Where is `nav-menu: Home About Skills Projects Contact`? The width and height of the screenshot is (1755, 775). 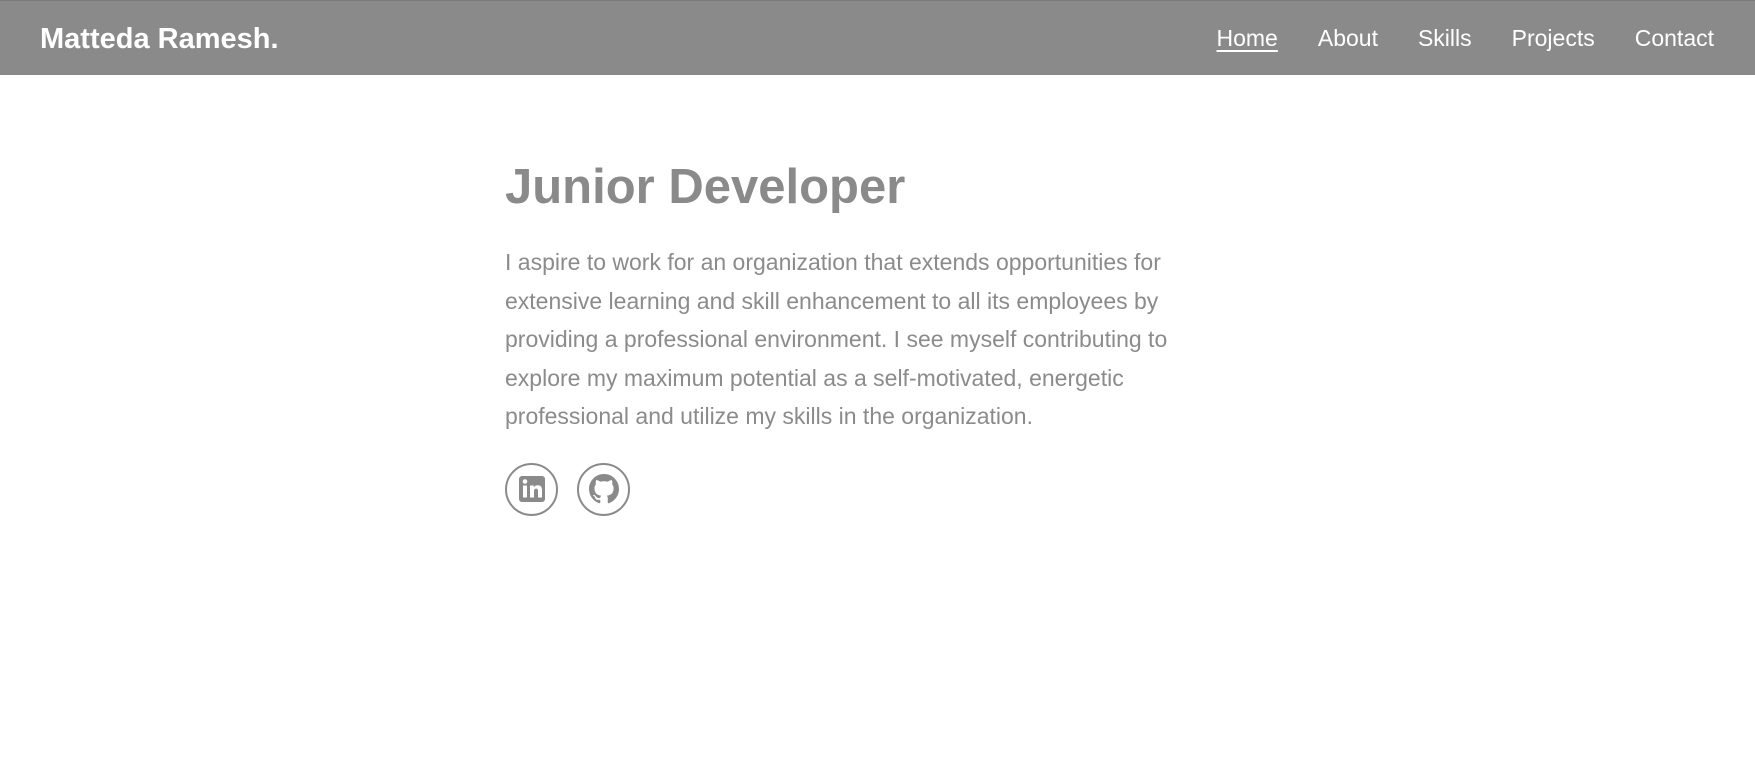
nav-menu: Home About Skills Projects Contact is located at coordinates (1466, 38).